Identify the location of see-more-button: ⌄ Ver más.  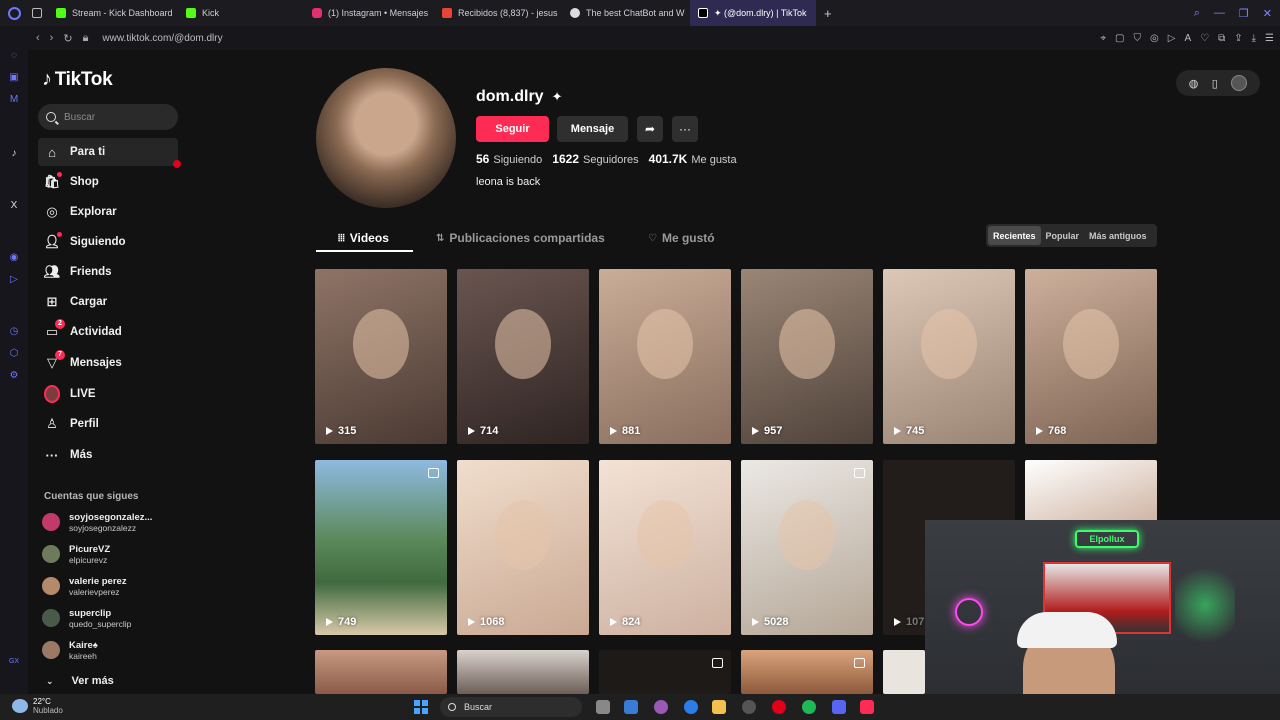
(80, 681).